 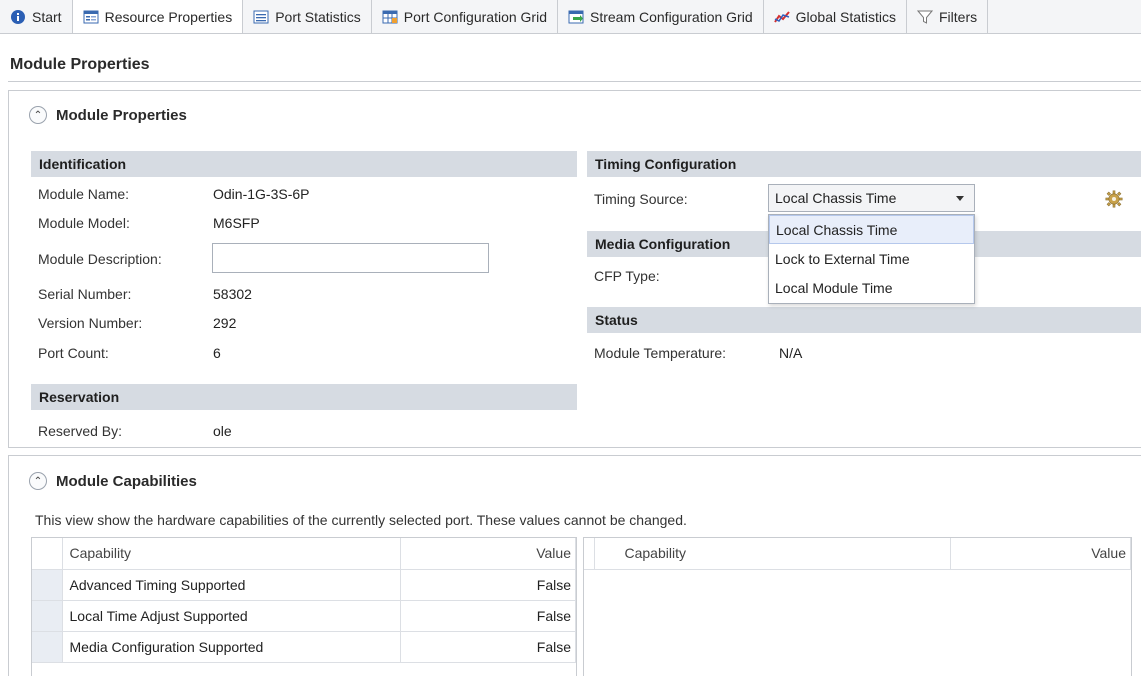 What do you see at coordinates (576, 17) in the screenshot?
I see `stream-grid-icon` at bounding box center [576, 17].